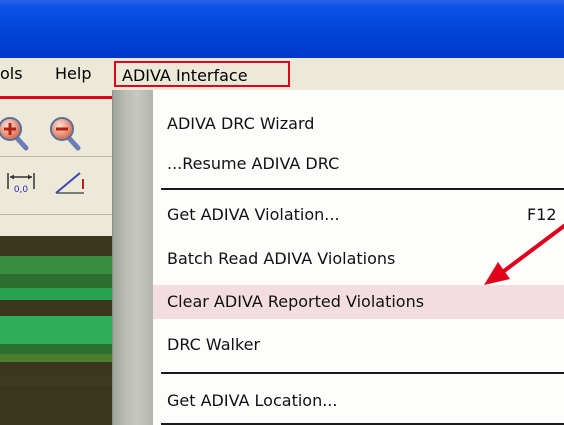  I want to click on menu-tools-label: ols, so click(11, 73).